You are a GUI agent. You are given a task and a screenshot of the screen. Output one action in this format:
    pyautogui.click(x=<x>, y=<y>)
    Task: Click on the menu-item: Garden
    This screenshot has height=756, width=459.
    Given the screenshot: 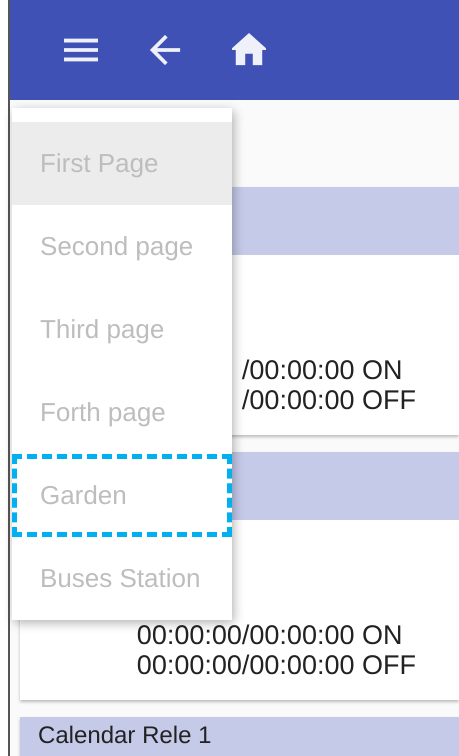 What is the action you would take?
    pyautogui.click(x=122, y=495)
    